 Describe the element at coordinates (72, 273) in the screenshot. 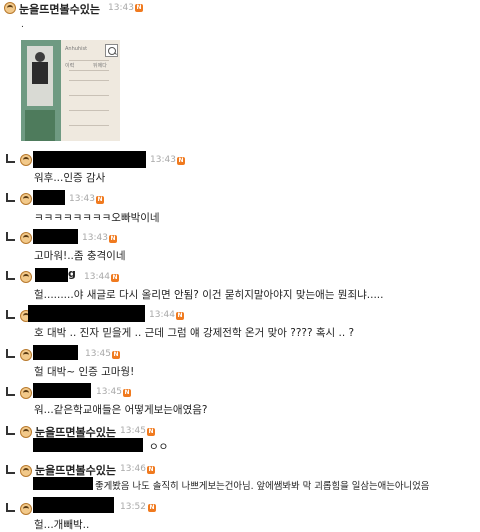

I see `comment-author: g` at that location.